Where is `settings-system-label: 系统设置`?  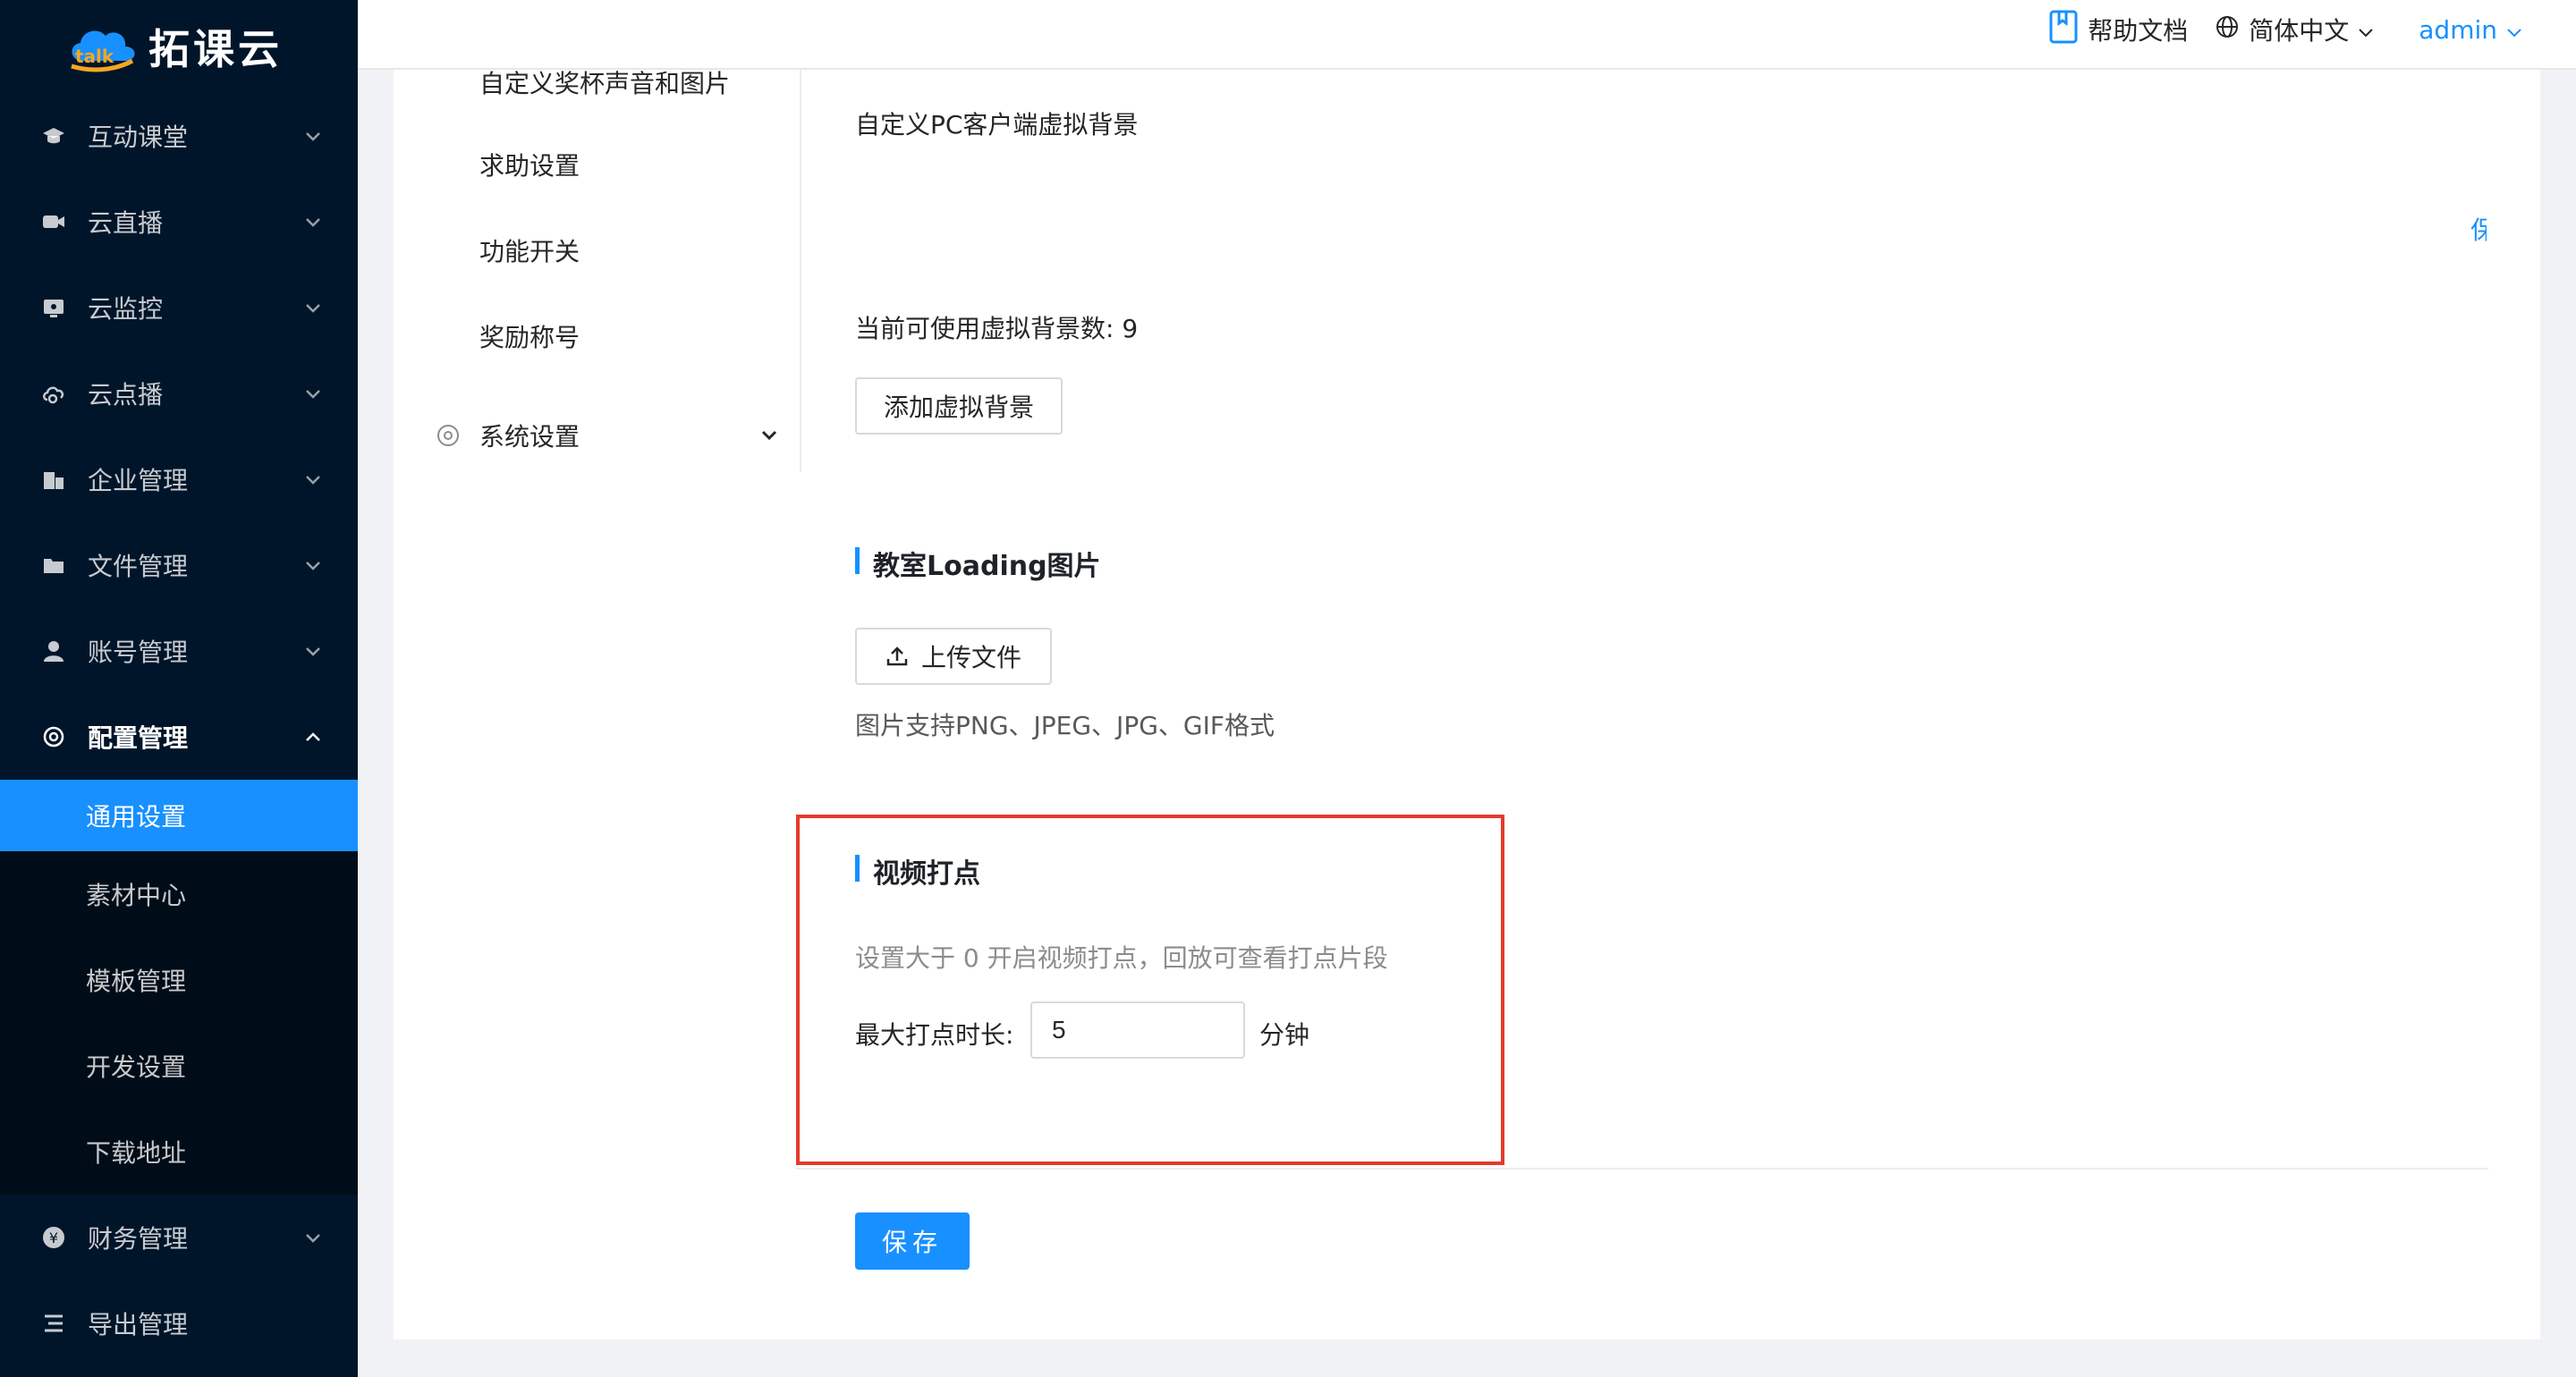
settings-system-label: 系统设置 is located at coordinates (529, 437).